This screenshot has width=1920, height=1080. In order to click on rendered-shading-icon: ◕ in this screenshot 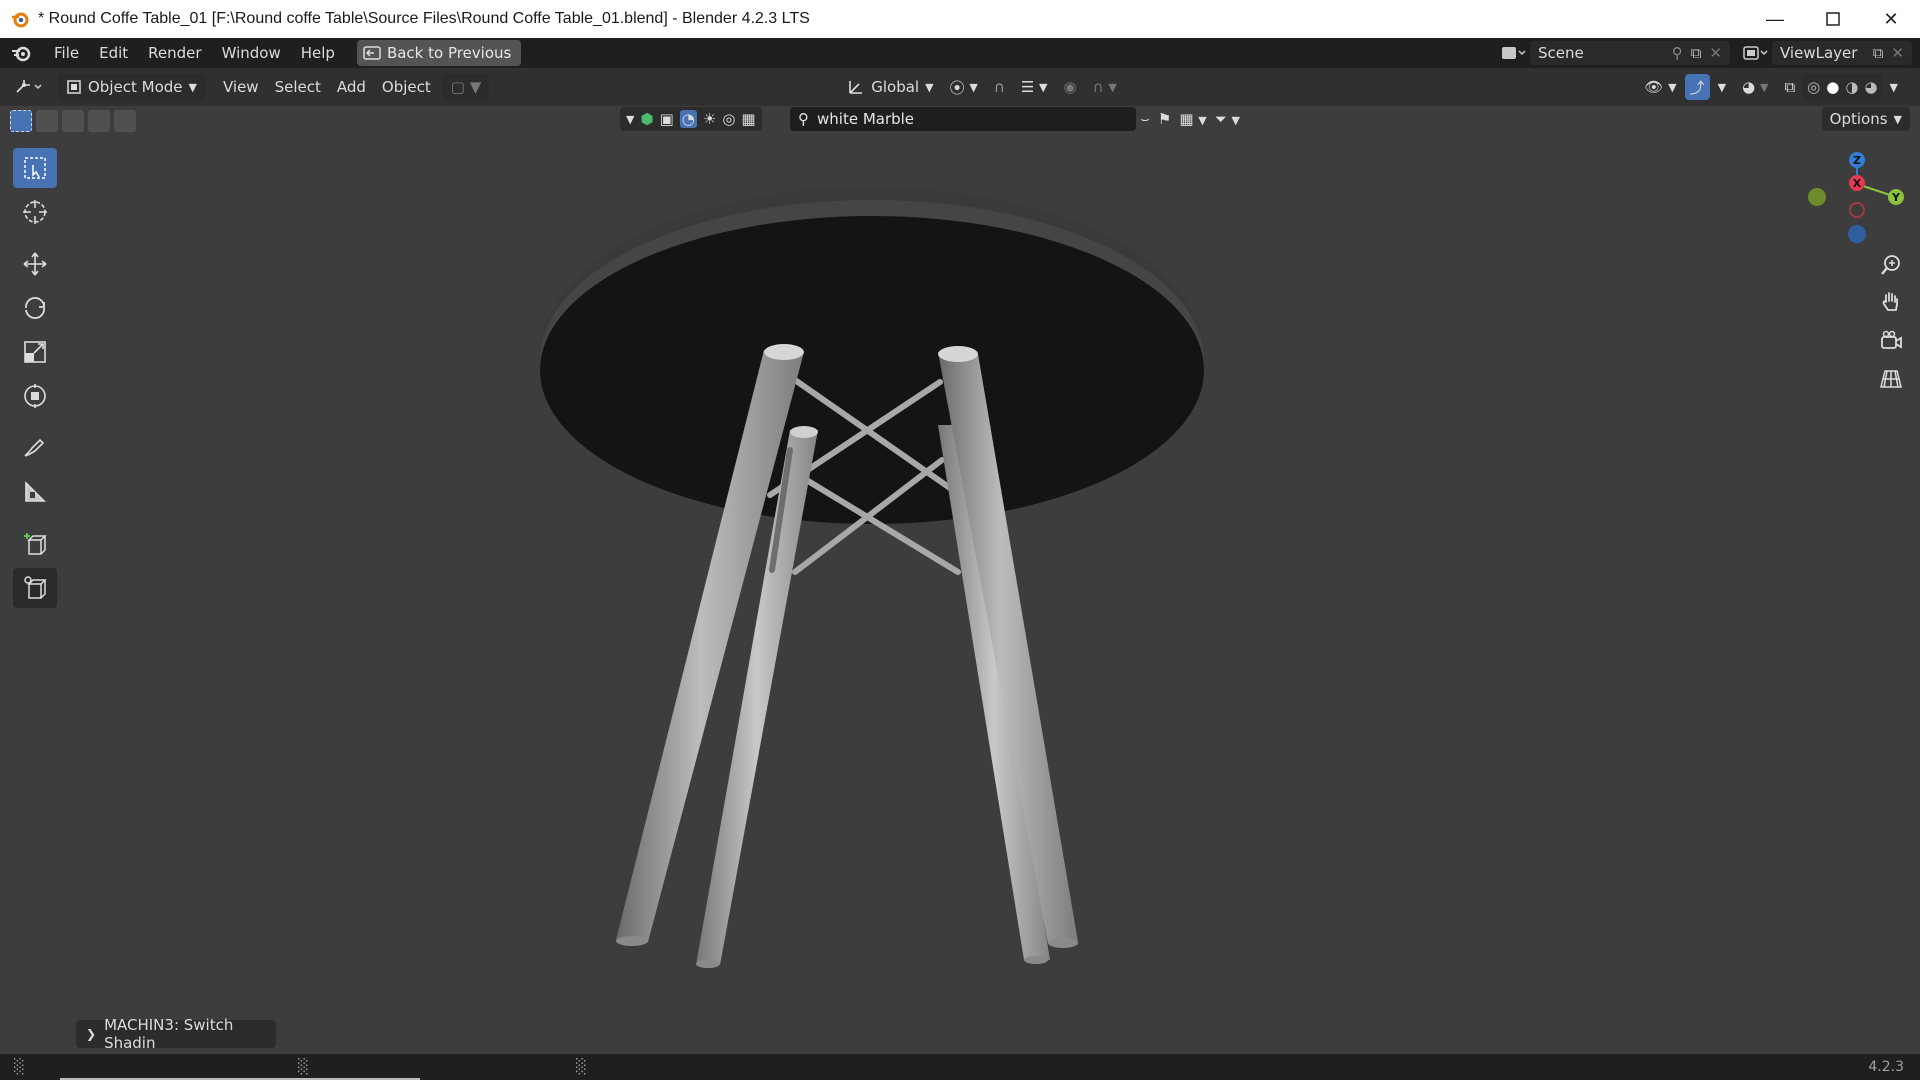, I will do `click(1870, 87)`.